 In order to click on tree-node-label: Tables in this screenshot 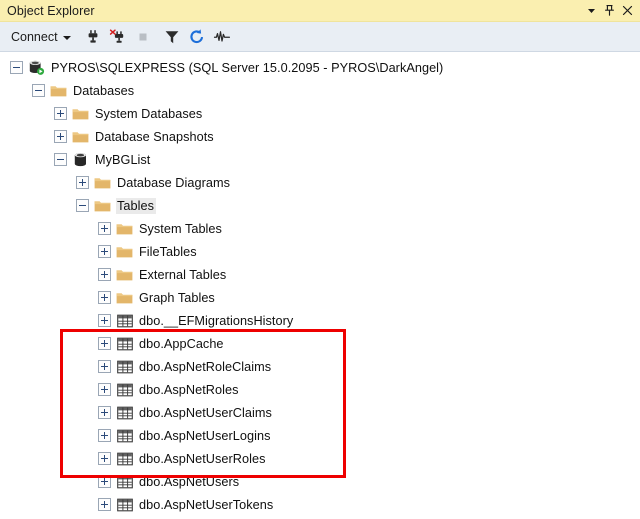, I will do `click(136, 205)`.